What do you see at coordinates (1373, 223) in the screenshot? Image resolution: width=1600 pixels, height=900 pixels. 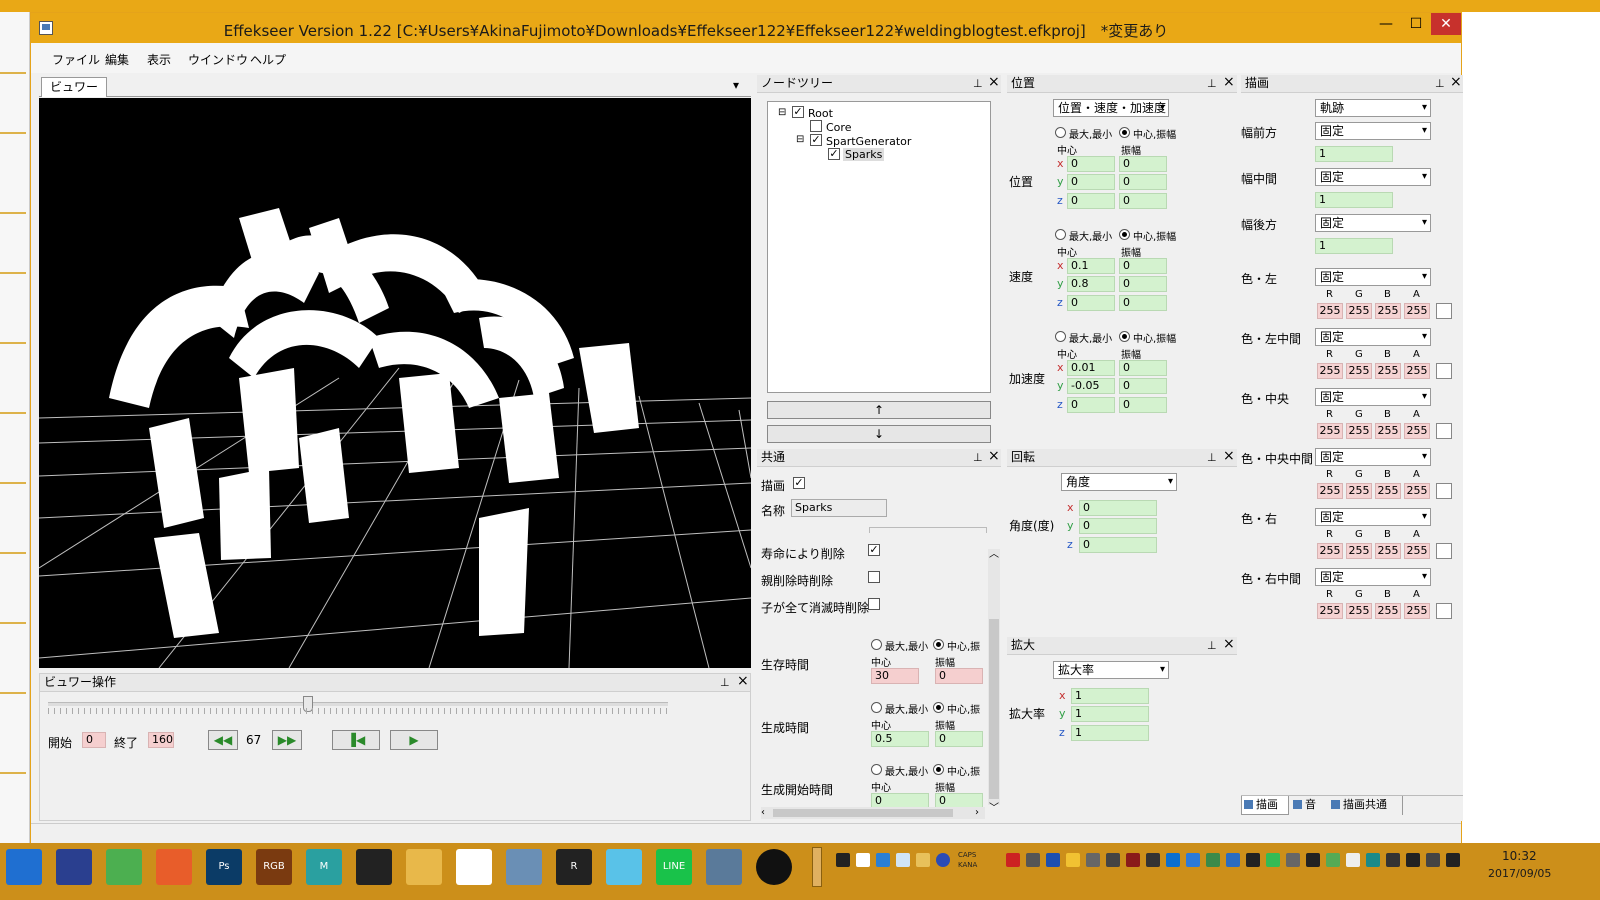 I see `width-back-select: 固定 ▾` at bounding box center [1373, 223].